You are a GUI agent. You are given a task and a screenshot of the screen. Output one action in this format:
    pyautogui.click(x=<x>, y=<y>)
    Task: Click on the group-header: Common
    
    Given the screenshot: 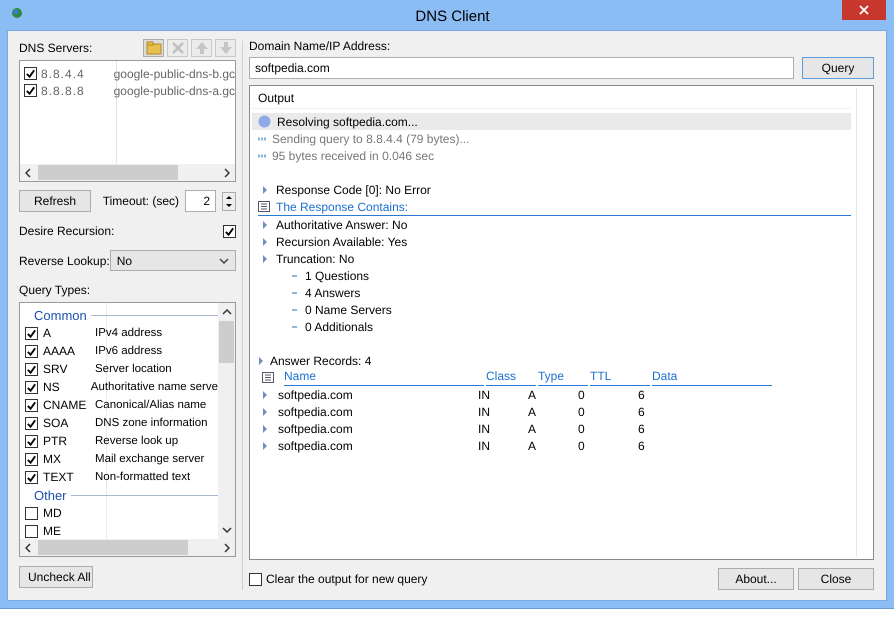 What is the action you would take?
    pyautogui.click(x=60, y=315)
    